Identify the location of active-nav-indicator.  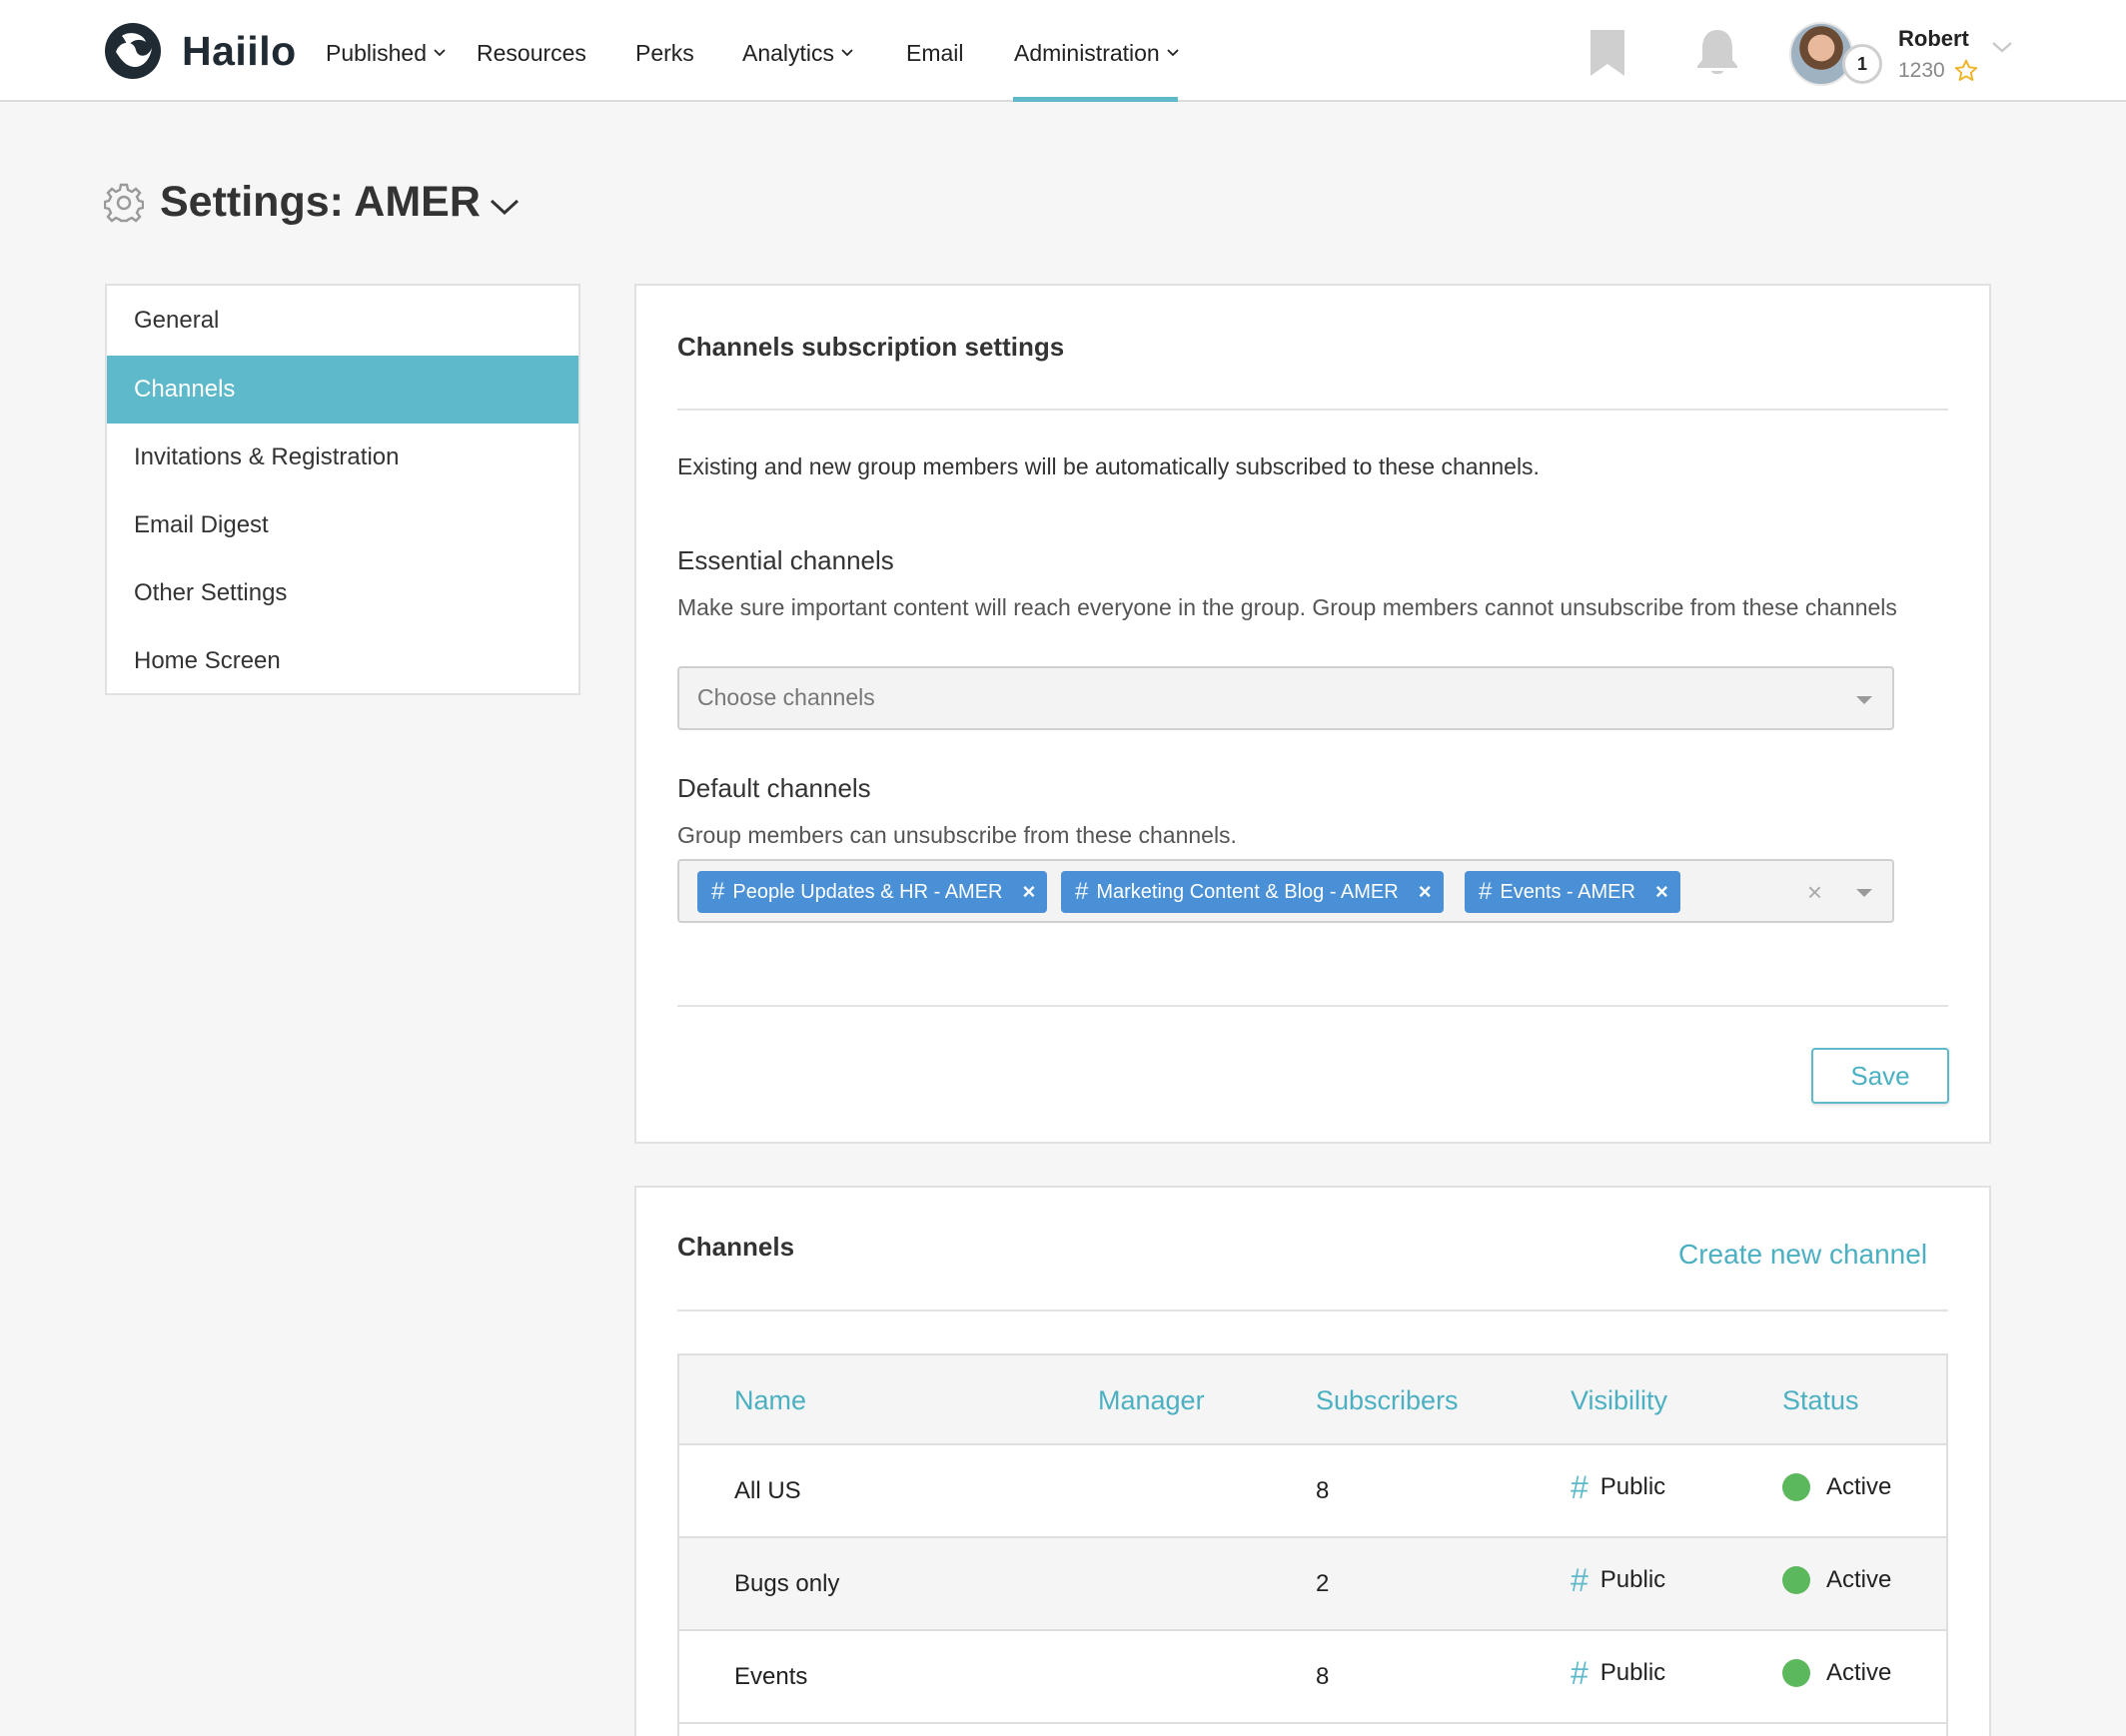
(1095, 99).